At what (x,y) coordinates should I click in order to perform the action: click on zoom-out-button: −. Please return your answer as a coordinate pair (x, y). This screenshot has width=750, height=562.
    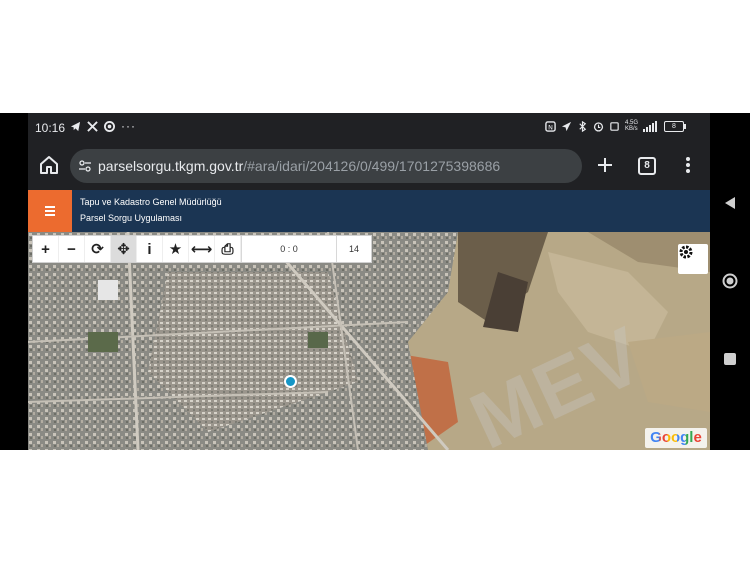
    Looking at the image, I should click on (72, 249).